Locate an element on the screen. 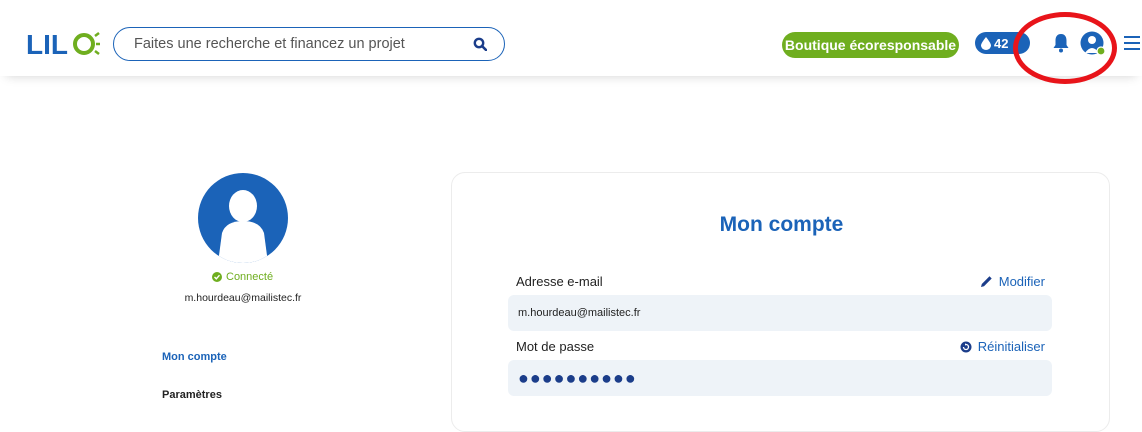 The image size is (1142, 432). reset-icon is located at coordinates (966, 346).